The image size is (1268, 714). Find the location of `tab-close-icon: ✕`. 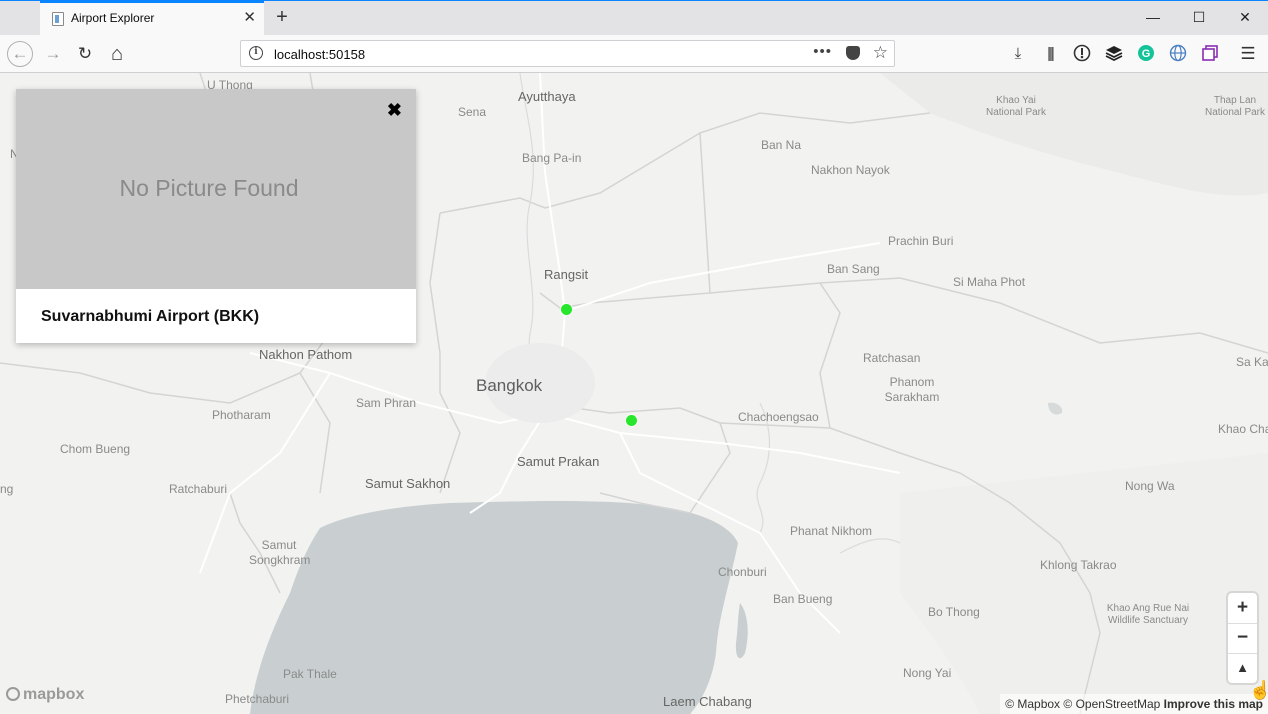

tab-close-icon: ✕ is located at coordinates (249, 18).